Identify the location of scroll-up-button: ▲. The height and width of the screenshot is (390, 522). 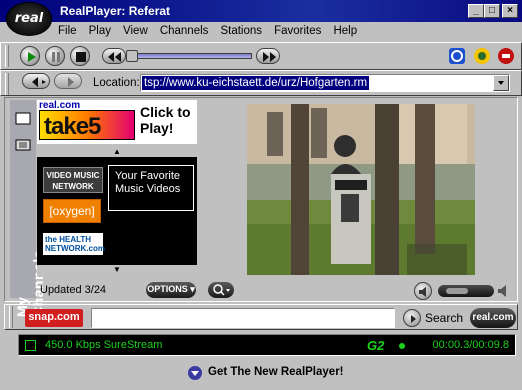
(117, 152).